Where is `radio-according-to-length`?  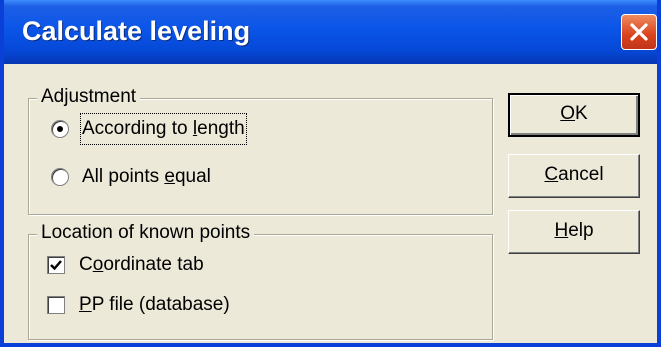 radio-according-to-length is located at coordinates (60, 129).